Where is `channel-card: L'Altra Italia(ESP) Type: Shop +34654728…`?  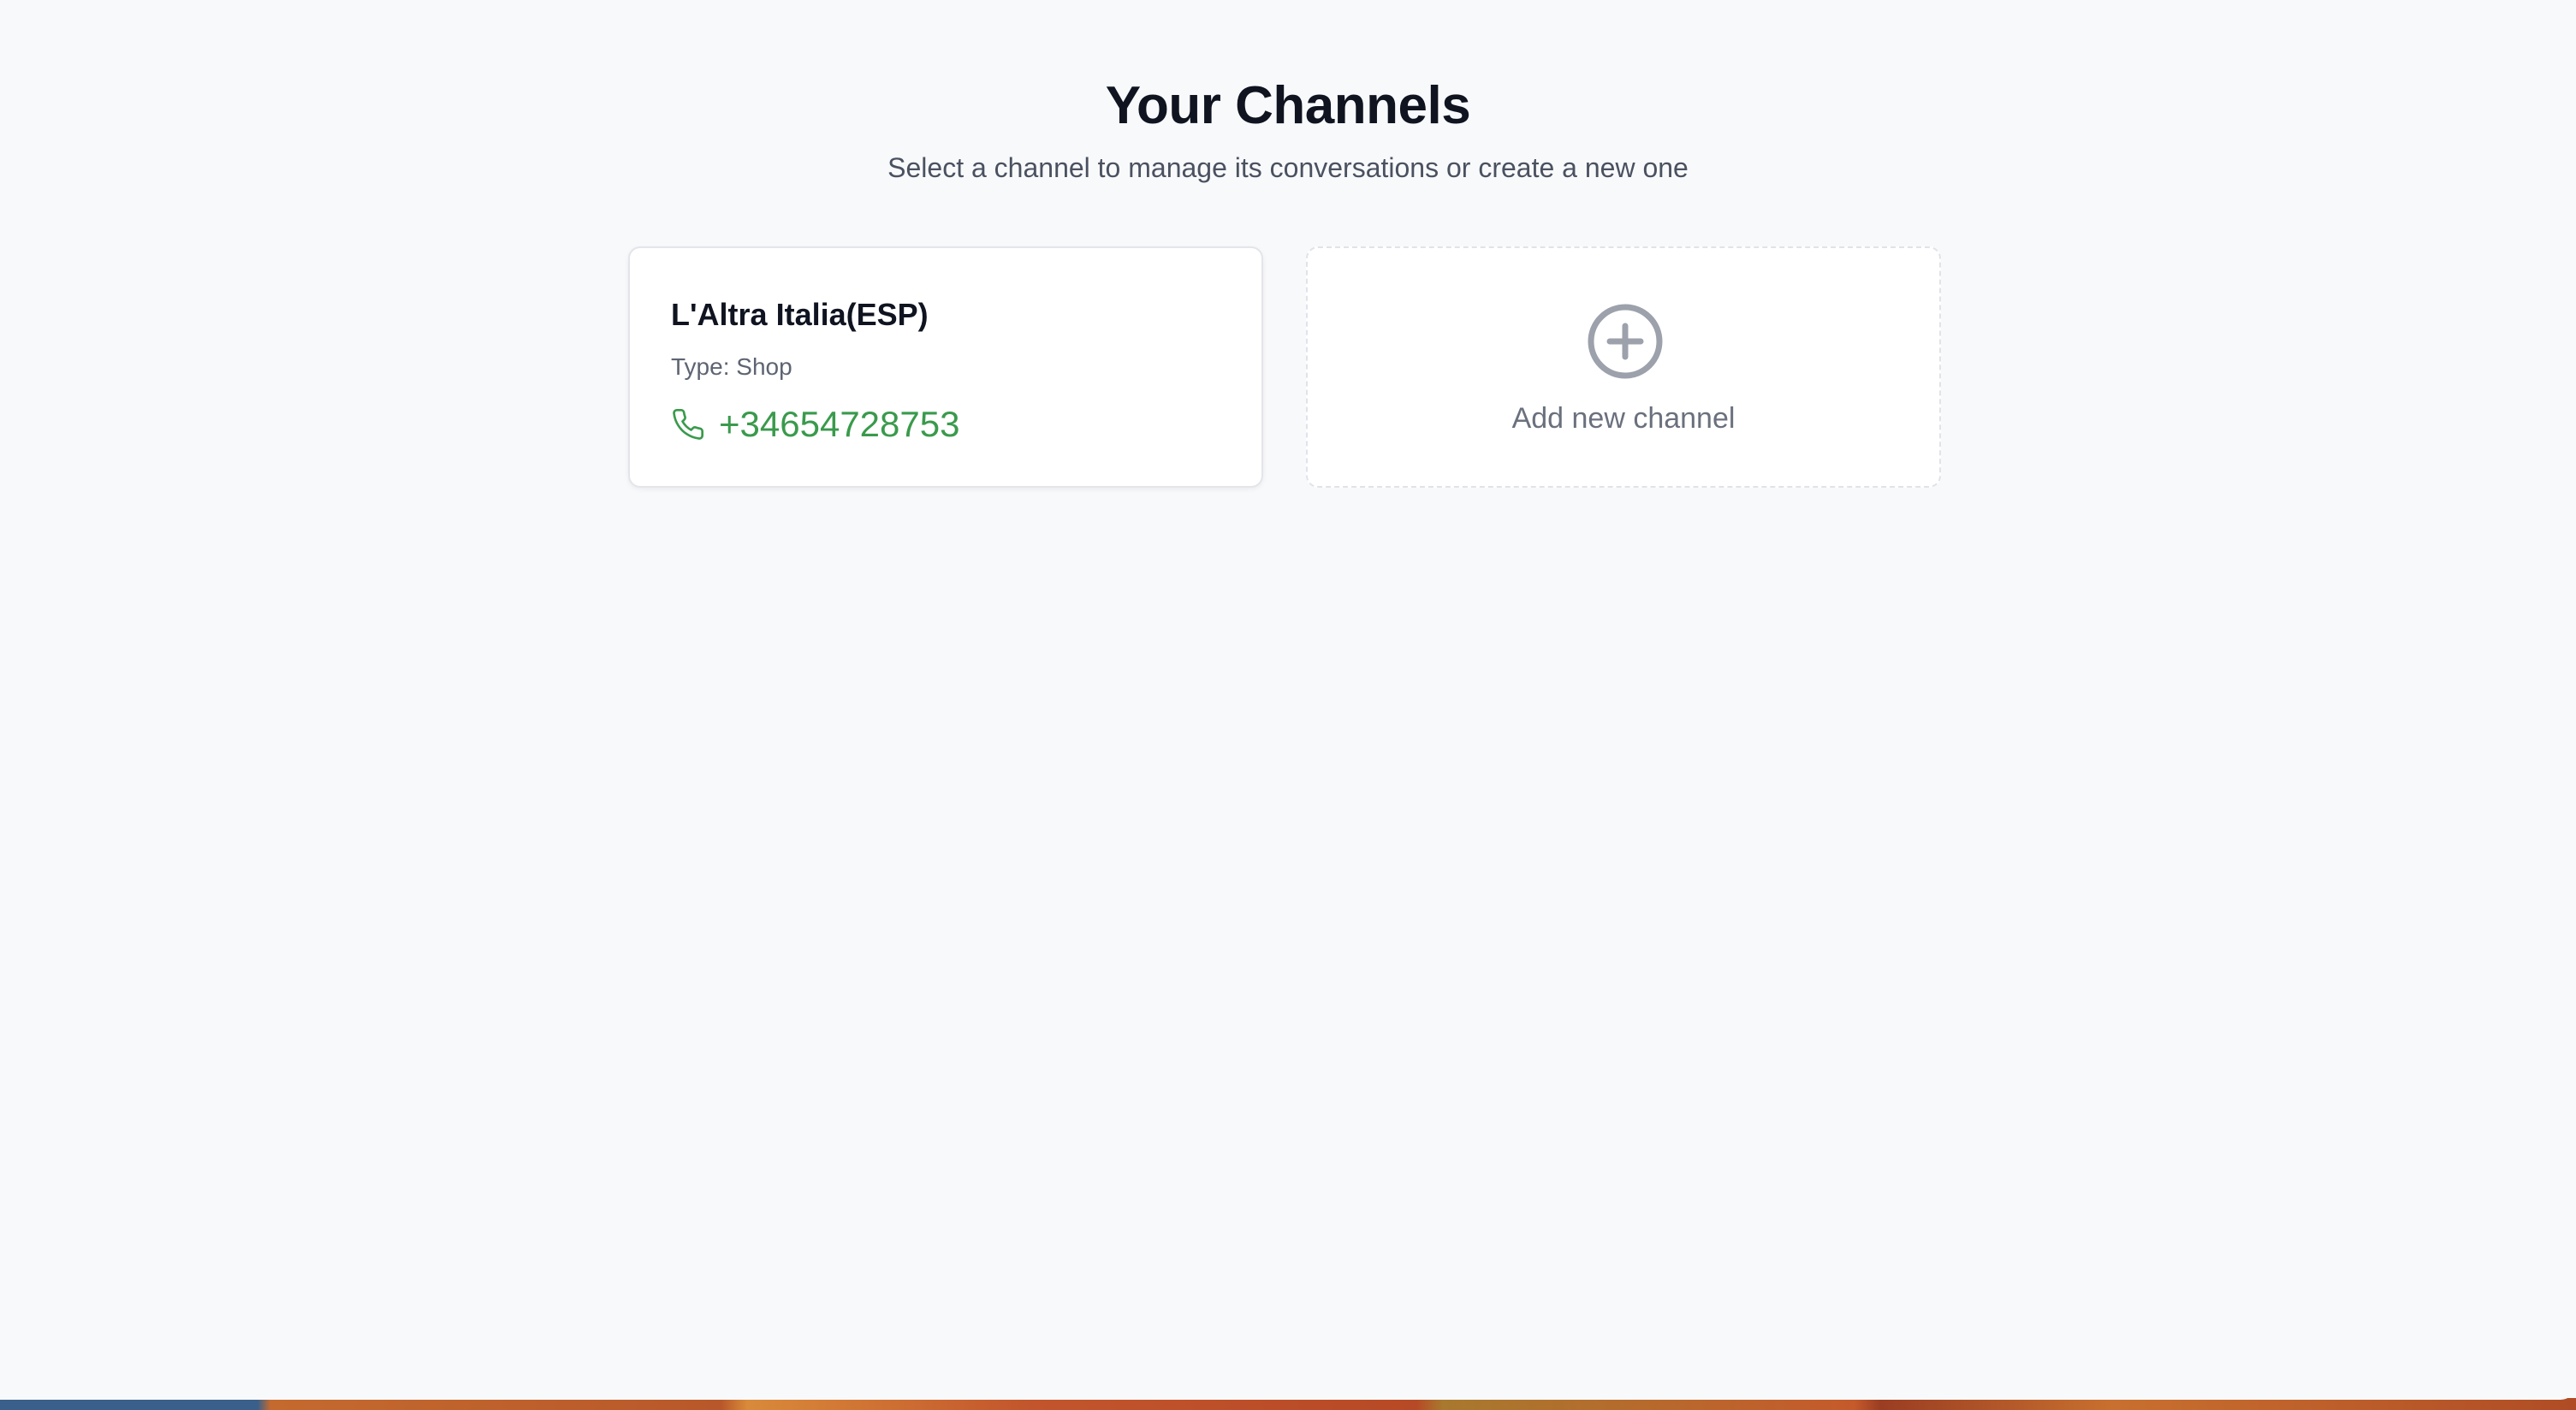
channel-card: L'Altra Italia(ESP) Type: Shop +34654728… is located at coordinates (945, 367).